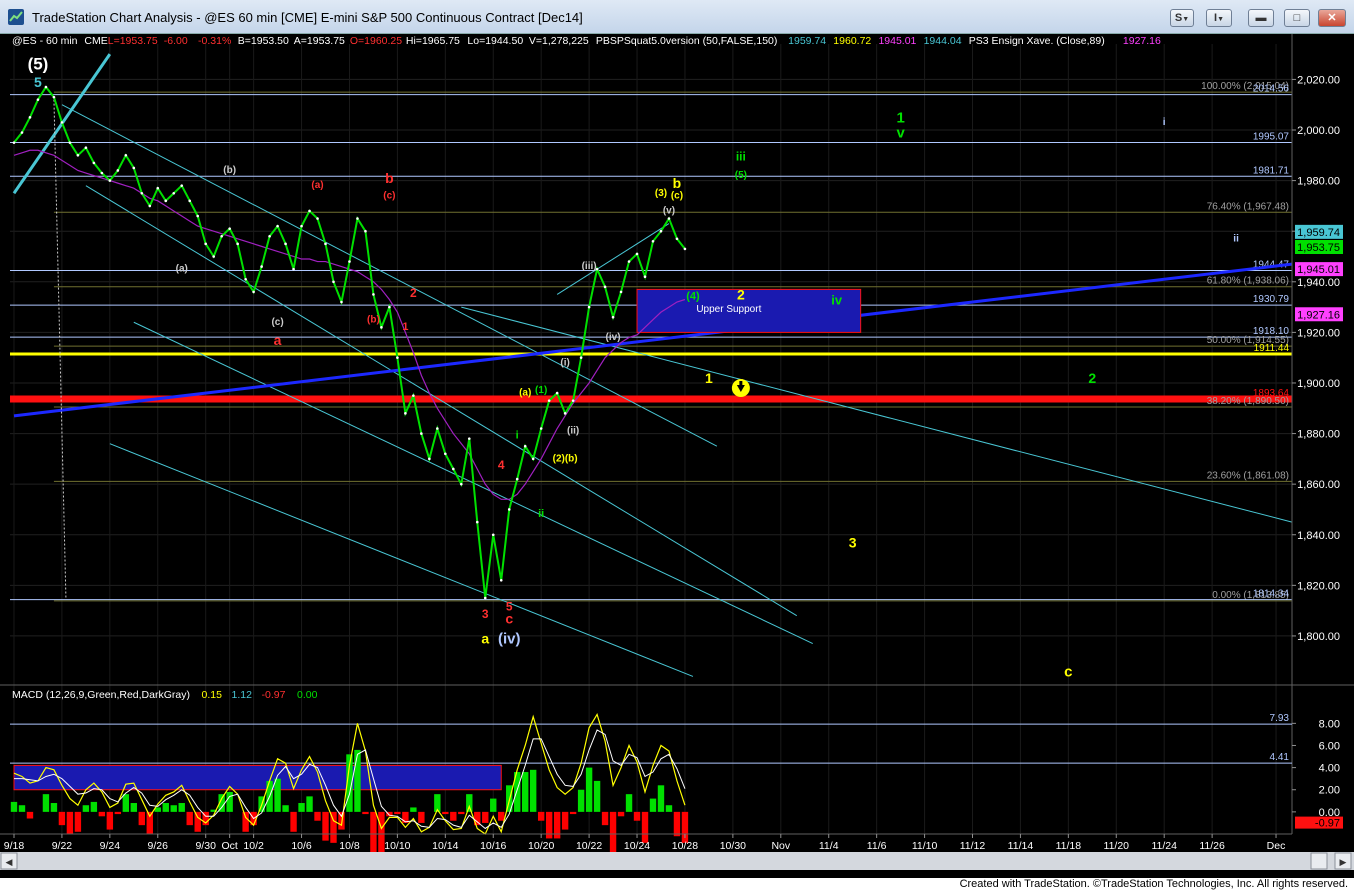 Image resolution: width=1354 pixels, height=892 pixels. What do you see at coordinates (613, 259) in the screenshot?
I see `channel-line` at bounding box center [613, 259].